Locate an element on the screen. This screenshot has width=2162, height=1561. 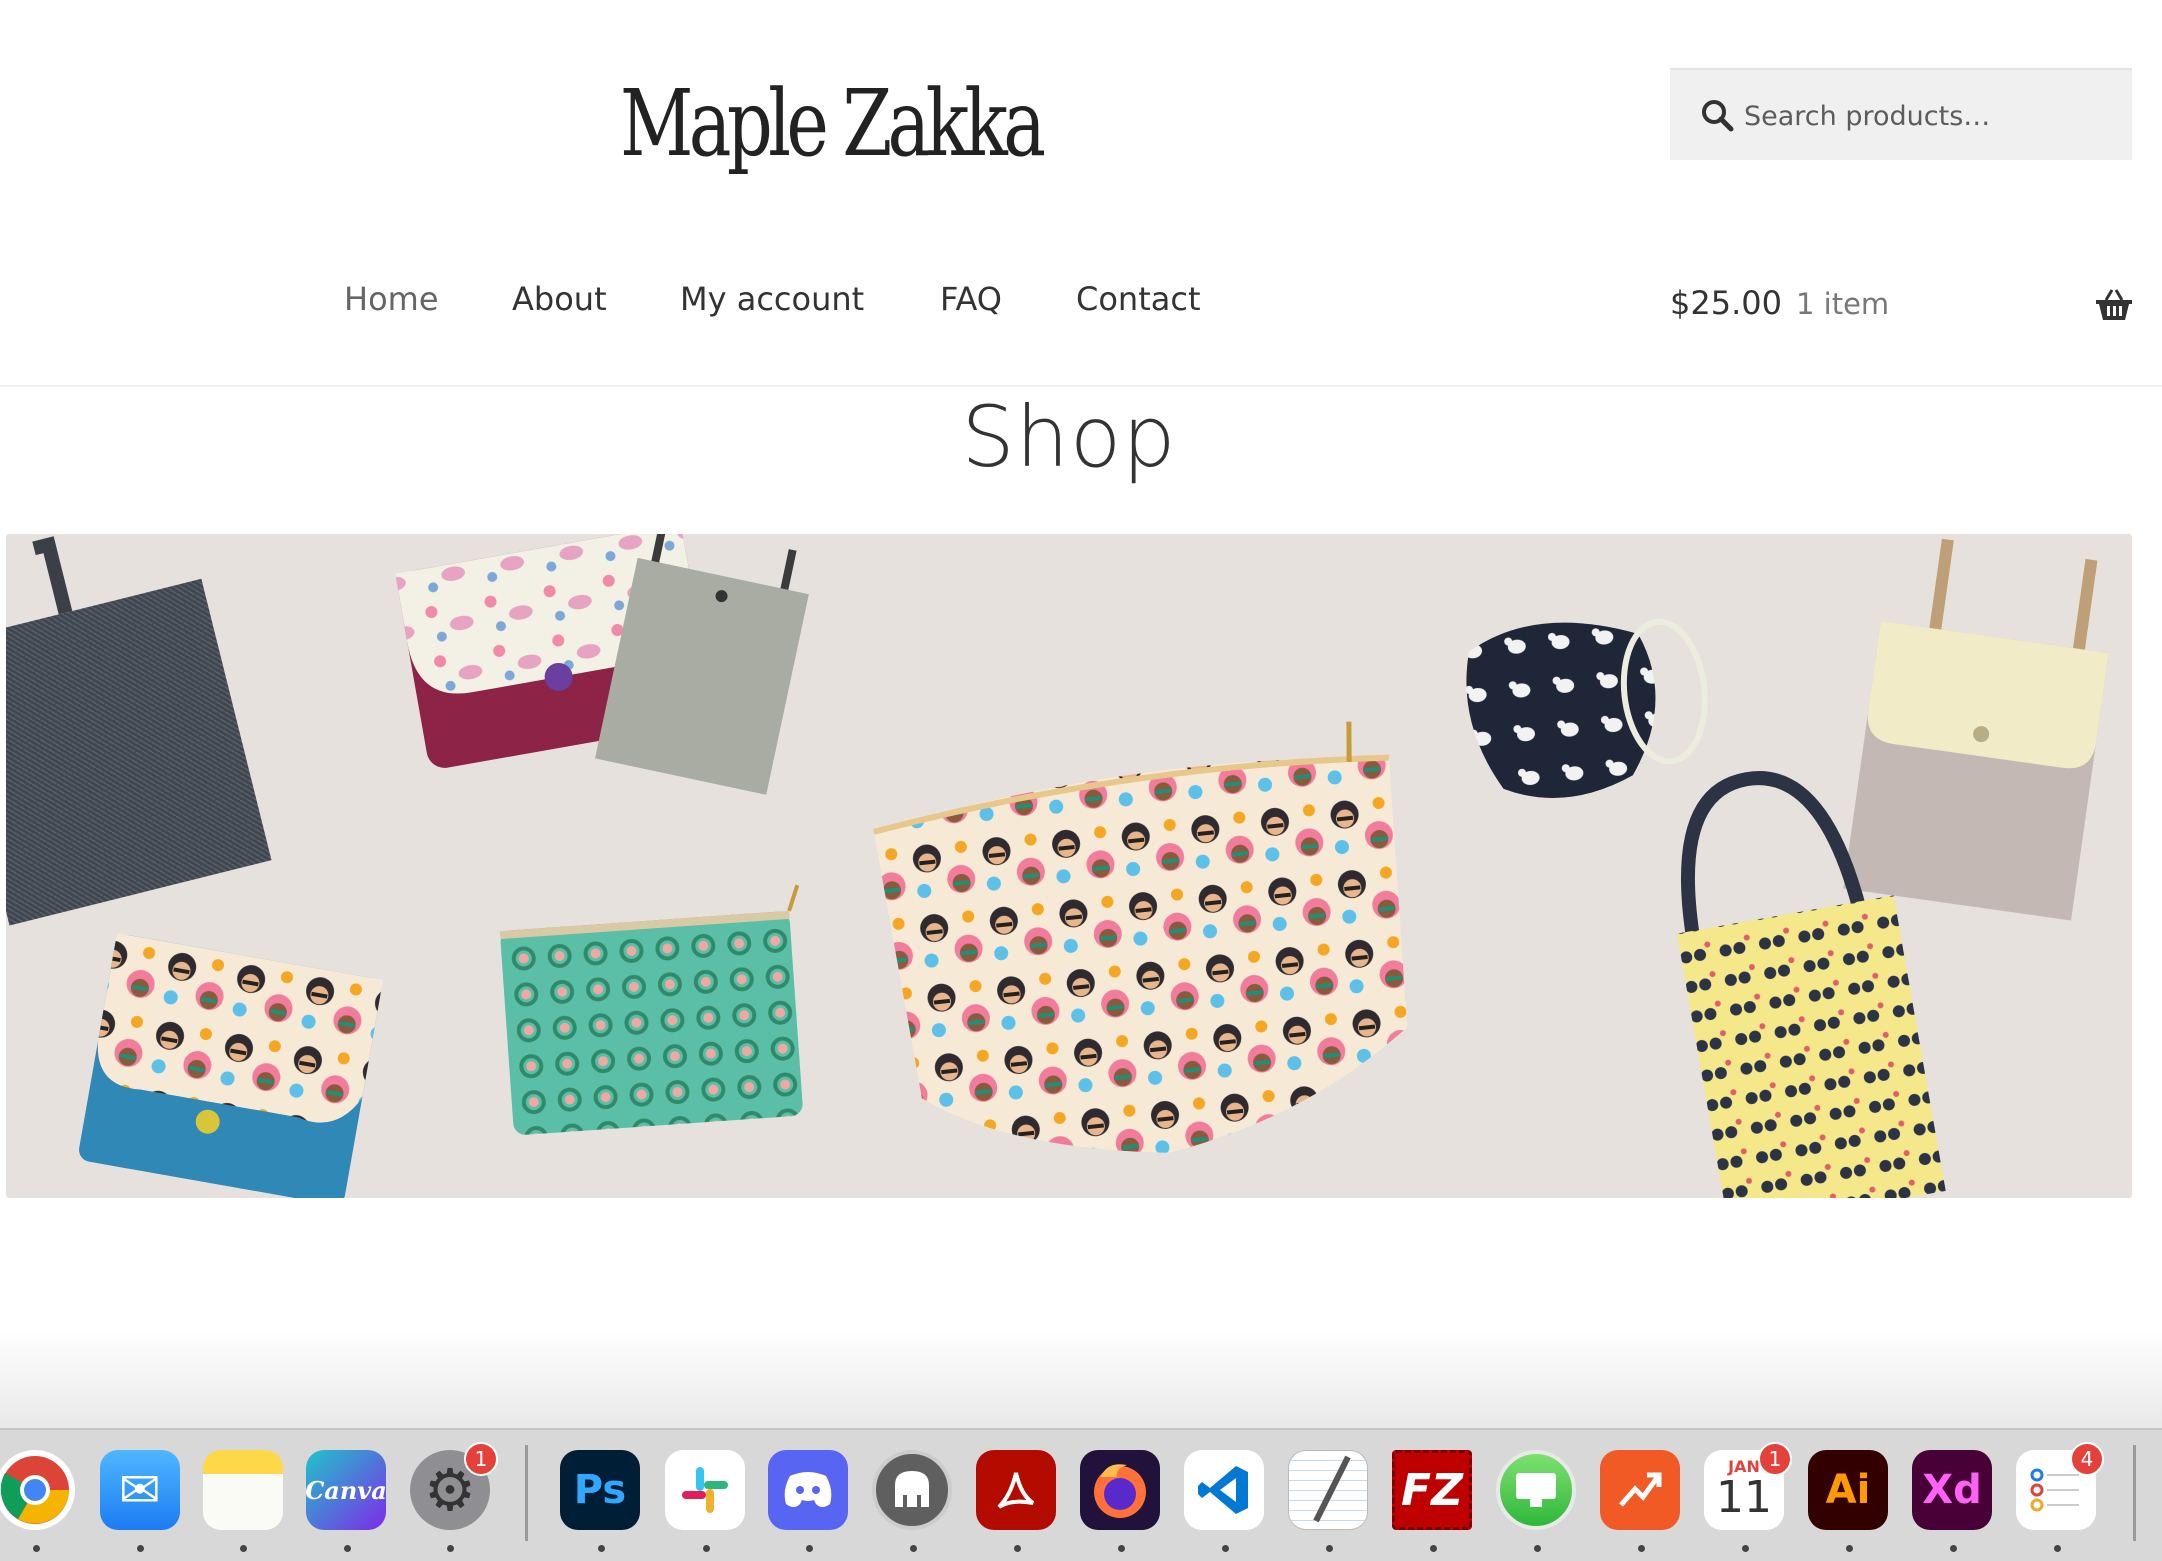
product-search is located at coordinates (1901, 115).